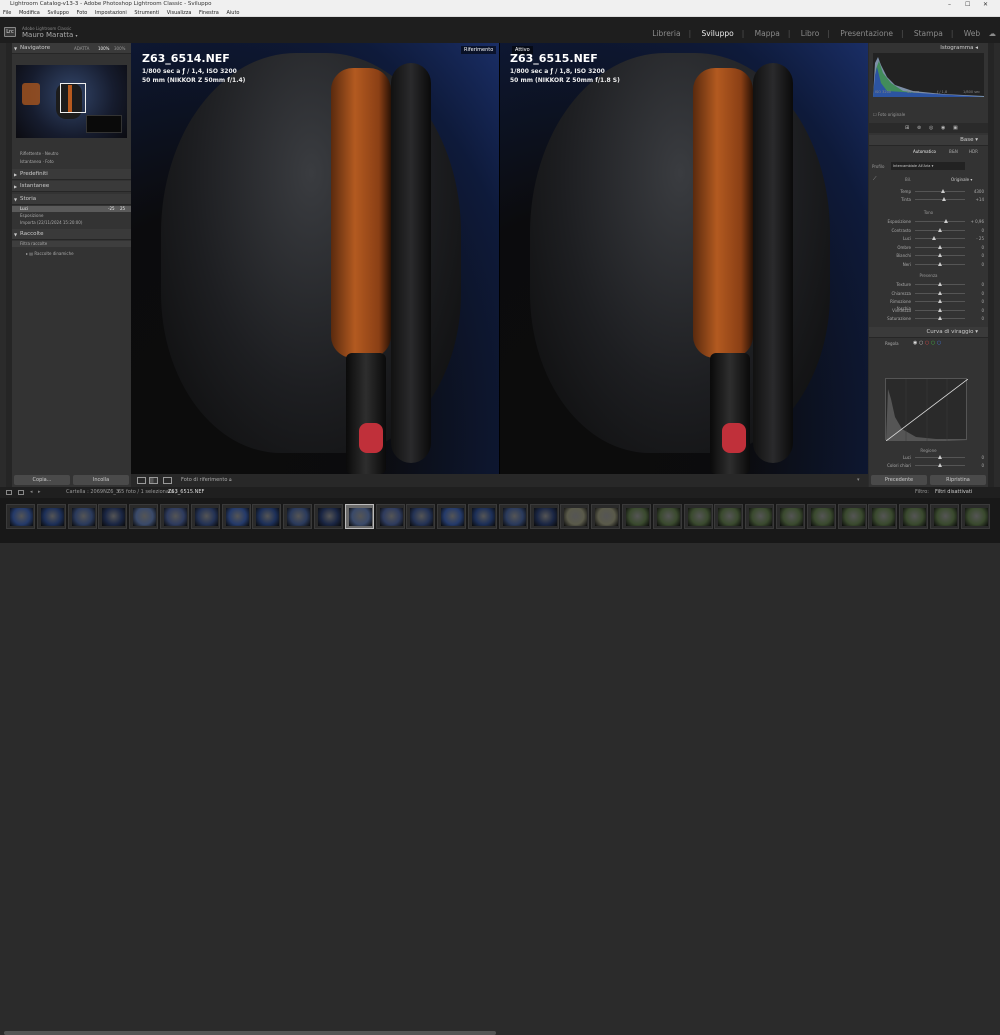  I want to click on mask-tool-icon: ◉, so click(943, 128).